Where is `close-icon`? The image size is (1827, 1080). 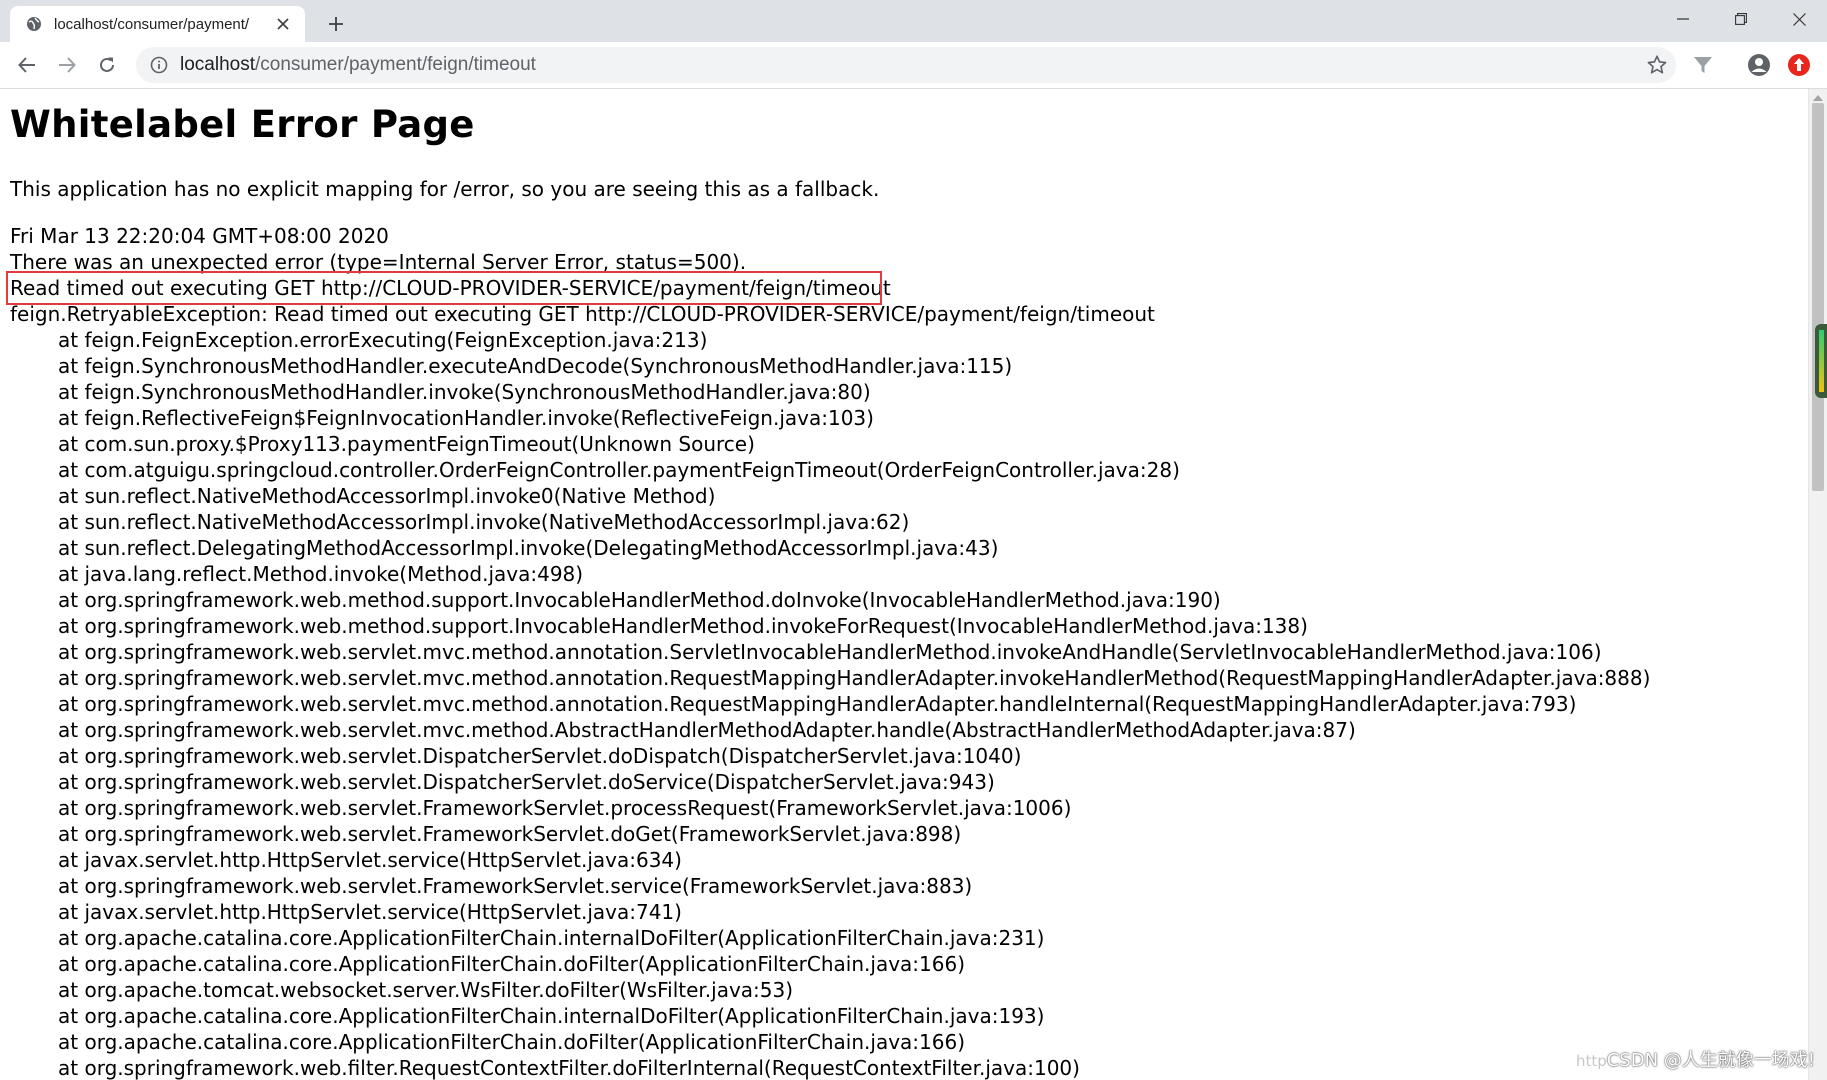
close-icon is located at coordinates (1799, 19).